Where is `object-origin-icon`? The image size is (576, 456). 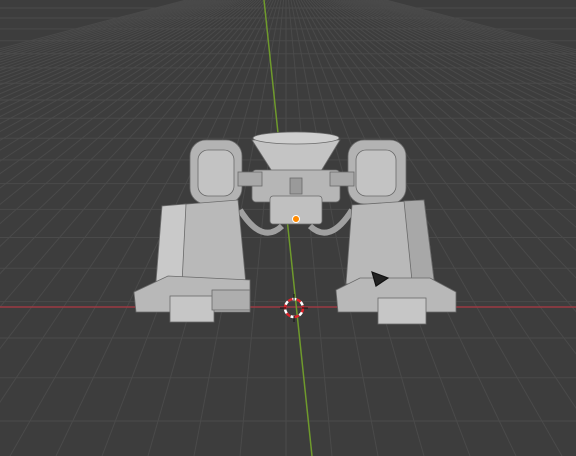
object-origin-icon is located at coordinates (296, 219).